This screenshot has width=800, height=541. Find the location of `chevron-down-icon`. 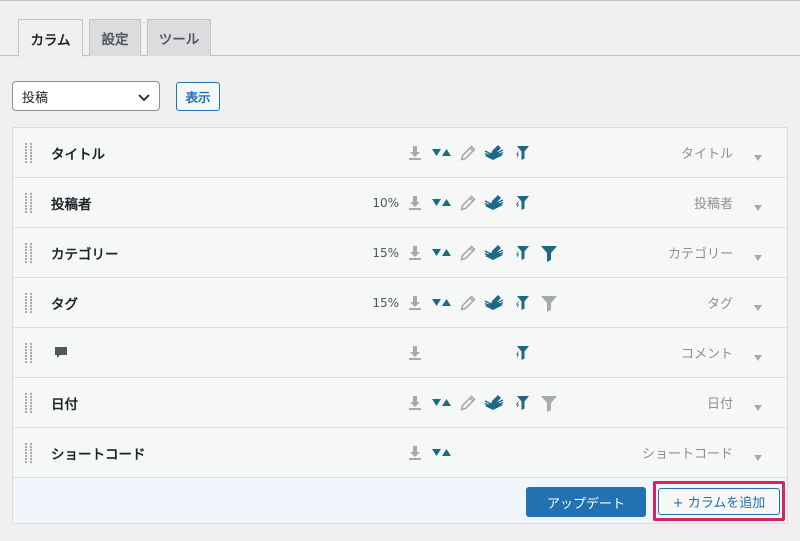

chevron-down-icon is located at coordinates (144, 98).